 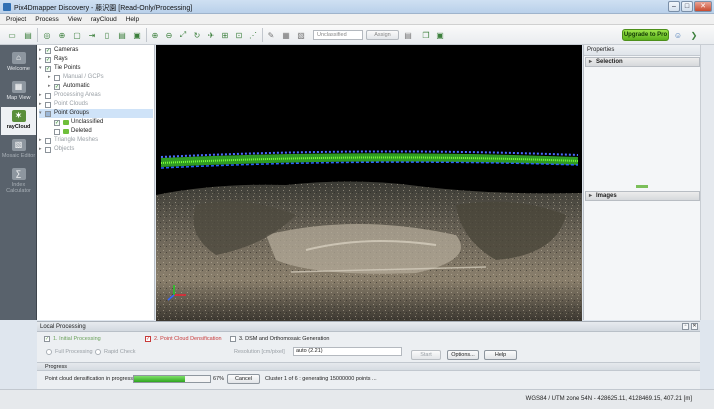 I want to click on step2-checkbox: ✓, so click(x=148, y=339).